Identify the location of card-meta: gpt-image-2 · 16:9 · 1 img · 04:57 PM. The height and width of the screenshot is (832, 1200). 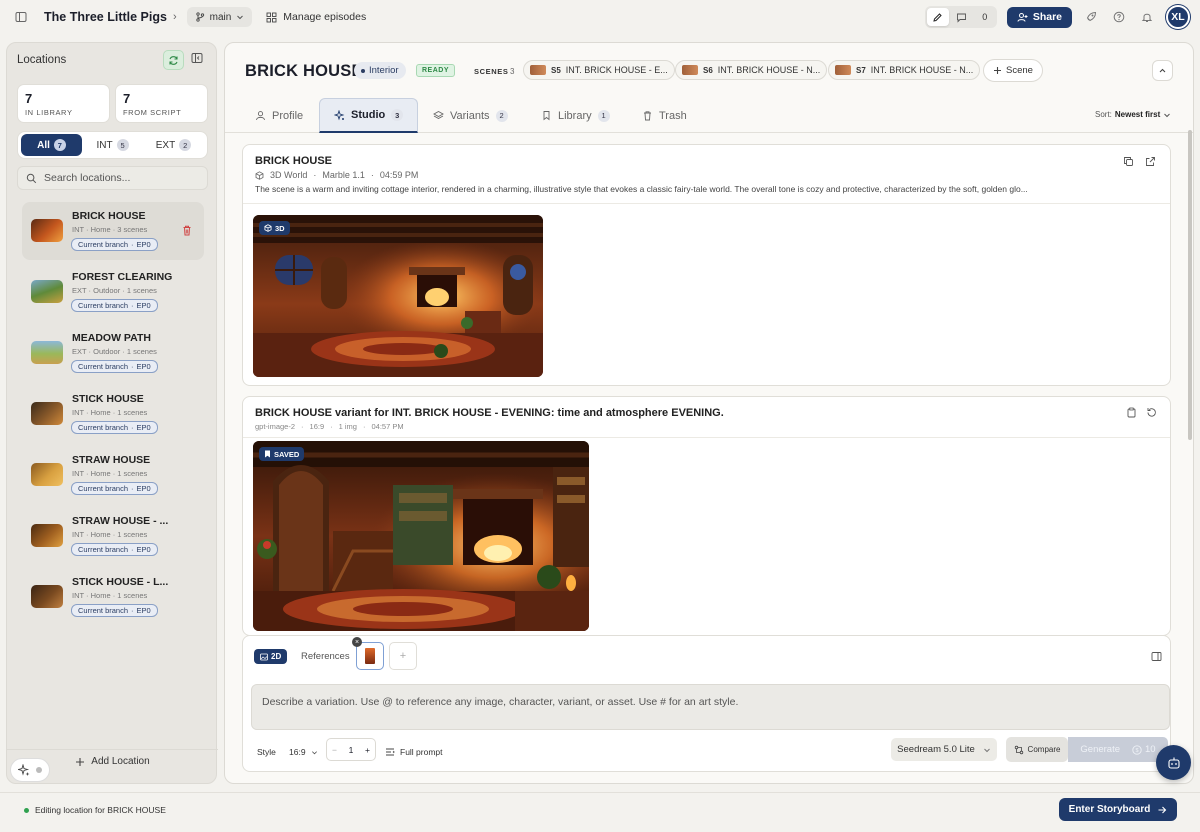
(329, 426).